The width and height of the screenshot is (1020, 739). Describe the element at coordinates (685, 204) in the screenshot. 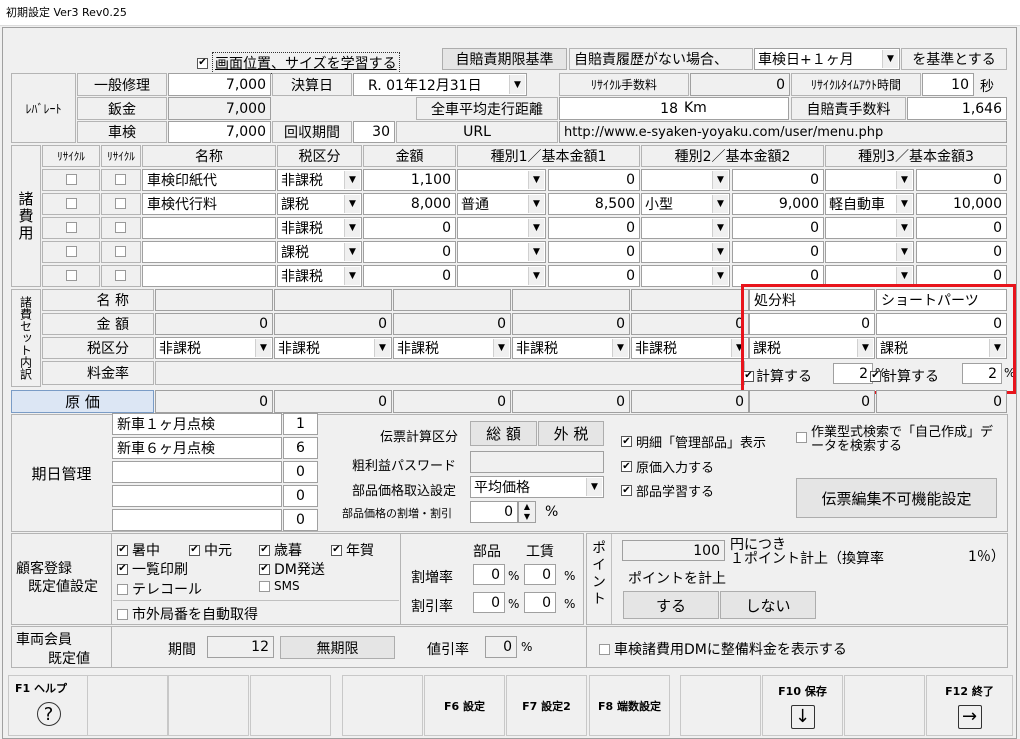

I see `fee-type2-select: 小型 ▼` at that location.